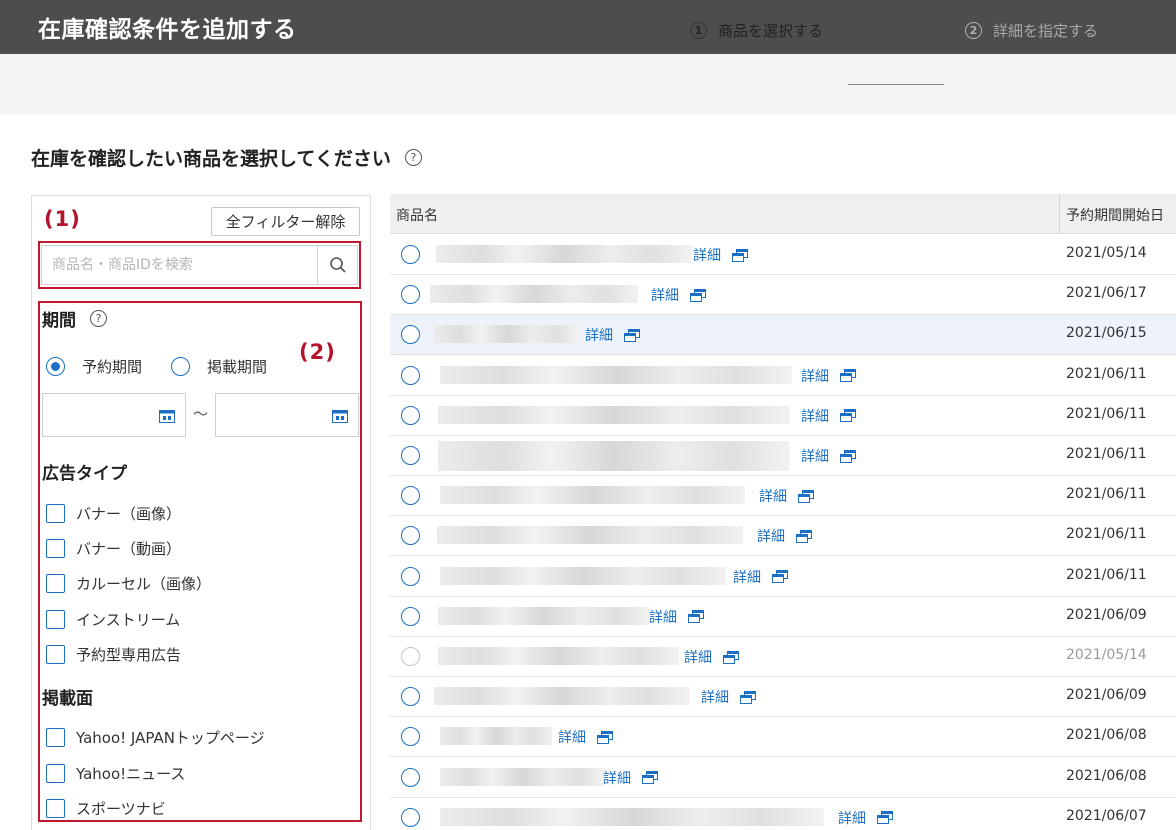  What do you see at coordinates (715, 698) in the screenshot?
I see `detail-link-label: 詳細` at bounding box center [715, 698].